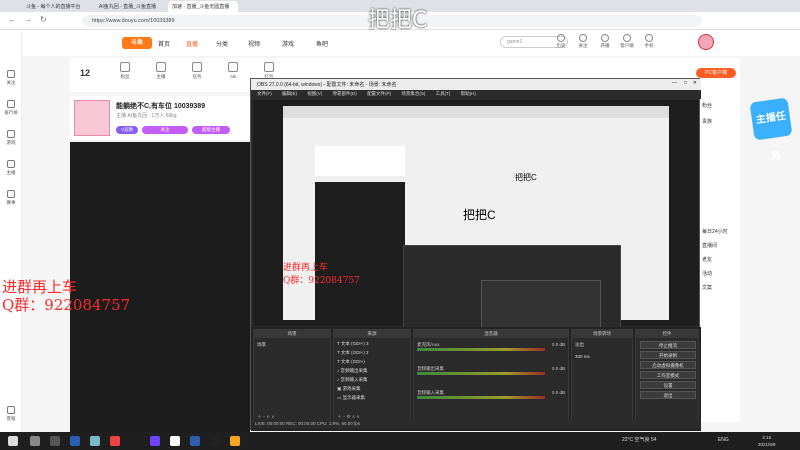 Image resolution: width=800 pixels, height=450 pixels. I want to click on preview-red-line: 进群再上车, so click(306, 268).